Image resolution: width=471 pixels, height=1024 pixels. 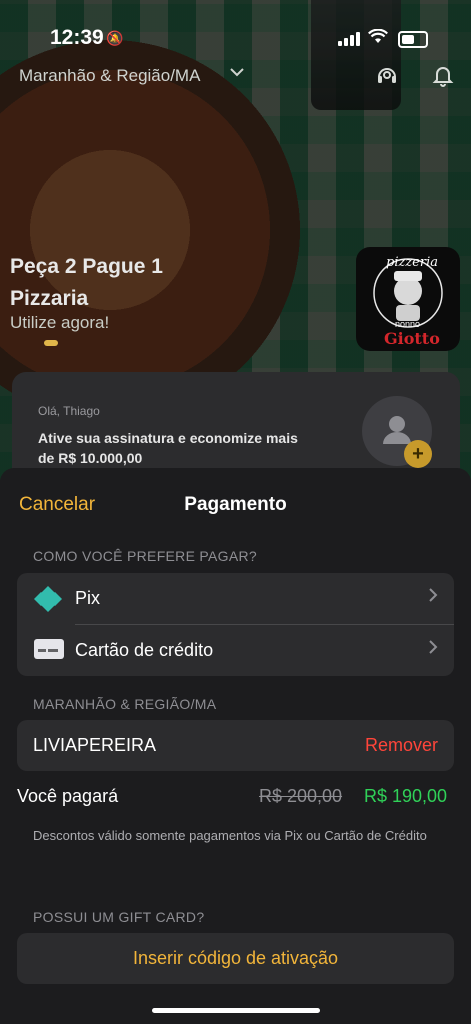 What do you see at coordinates (408, 299) in the screenshot?
I see `restaurant-logo: pizzeria nonno Giotto` at bounding box center [408, 299].